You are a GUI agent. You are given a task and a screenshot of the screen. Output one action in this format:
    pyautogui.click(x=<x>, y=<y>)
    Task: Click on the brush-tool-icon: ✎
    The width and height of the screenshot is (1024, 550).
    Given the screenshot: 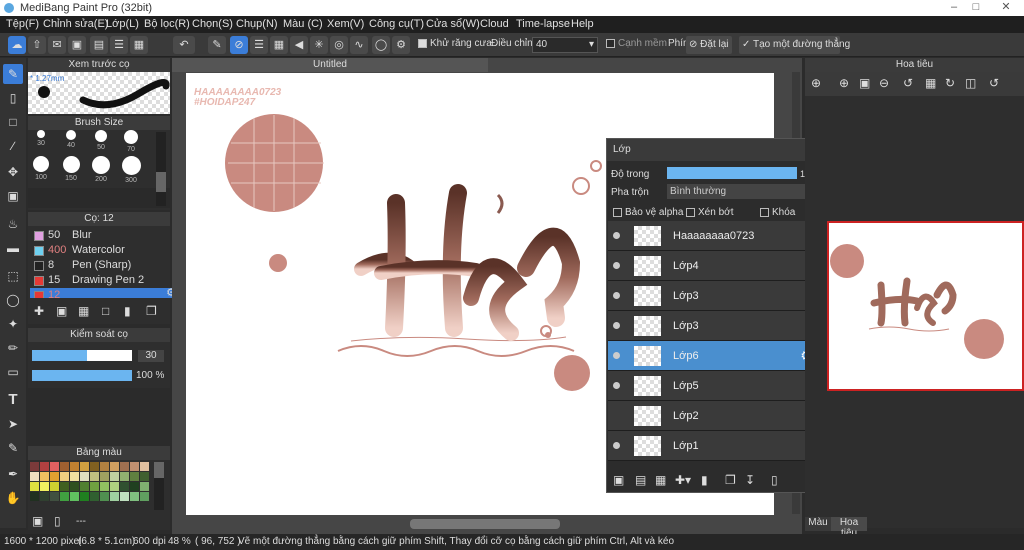 What is the action you would take?
    pyautogui.click(x=13, y=74)
    